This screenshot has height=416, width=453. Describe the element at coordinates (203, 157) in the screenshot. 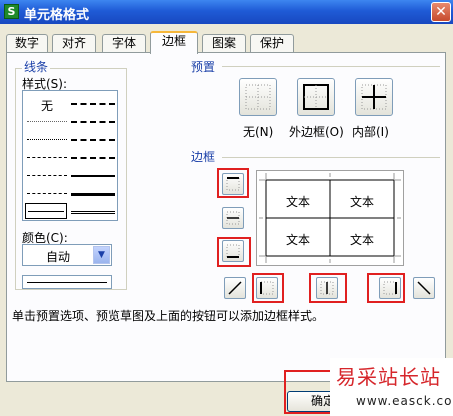

I see `border-group-title: 边框` at that location.